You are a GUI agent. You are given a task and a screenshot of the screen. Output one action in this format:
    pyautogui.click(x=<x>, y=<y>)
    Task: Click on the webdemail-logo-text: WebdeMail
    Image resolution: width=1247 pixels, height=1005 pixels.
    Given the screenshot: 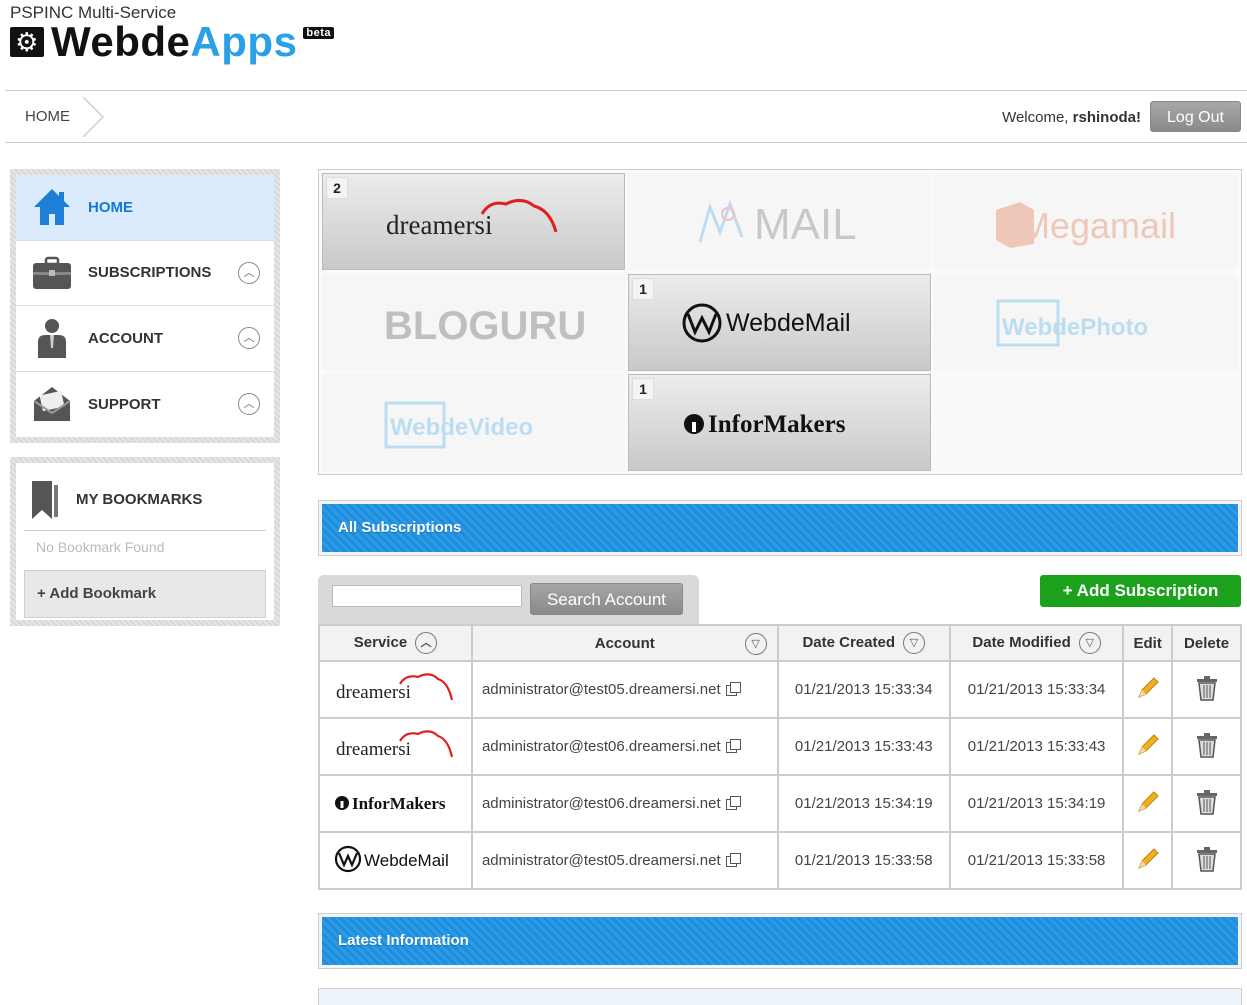 What is the action you would take?
    pyautogui.click(x=788, y=323)
    